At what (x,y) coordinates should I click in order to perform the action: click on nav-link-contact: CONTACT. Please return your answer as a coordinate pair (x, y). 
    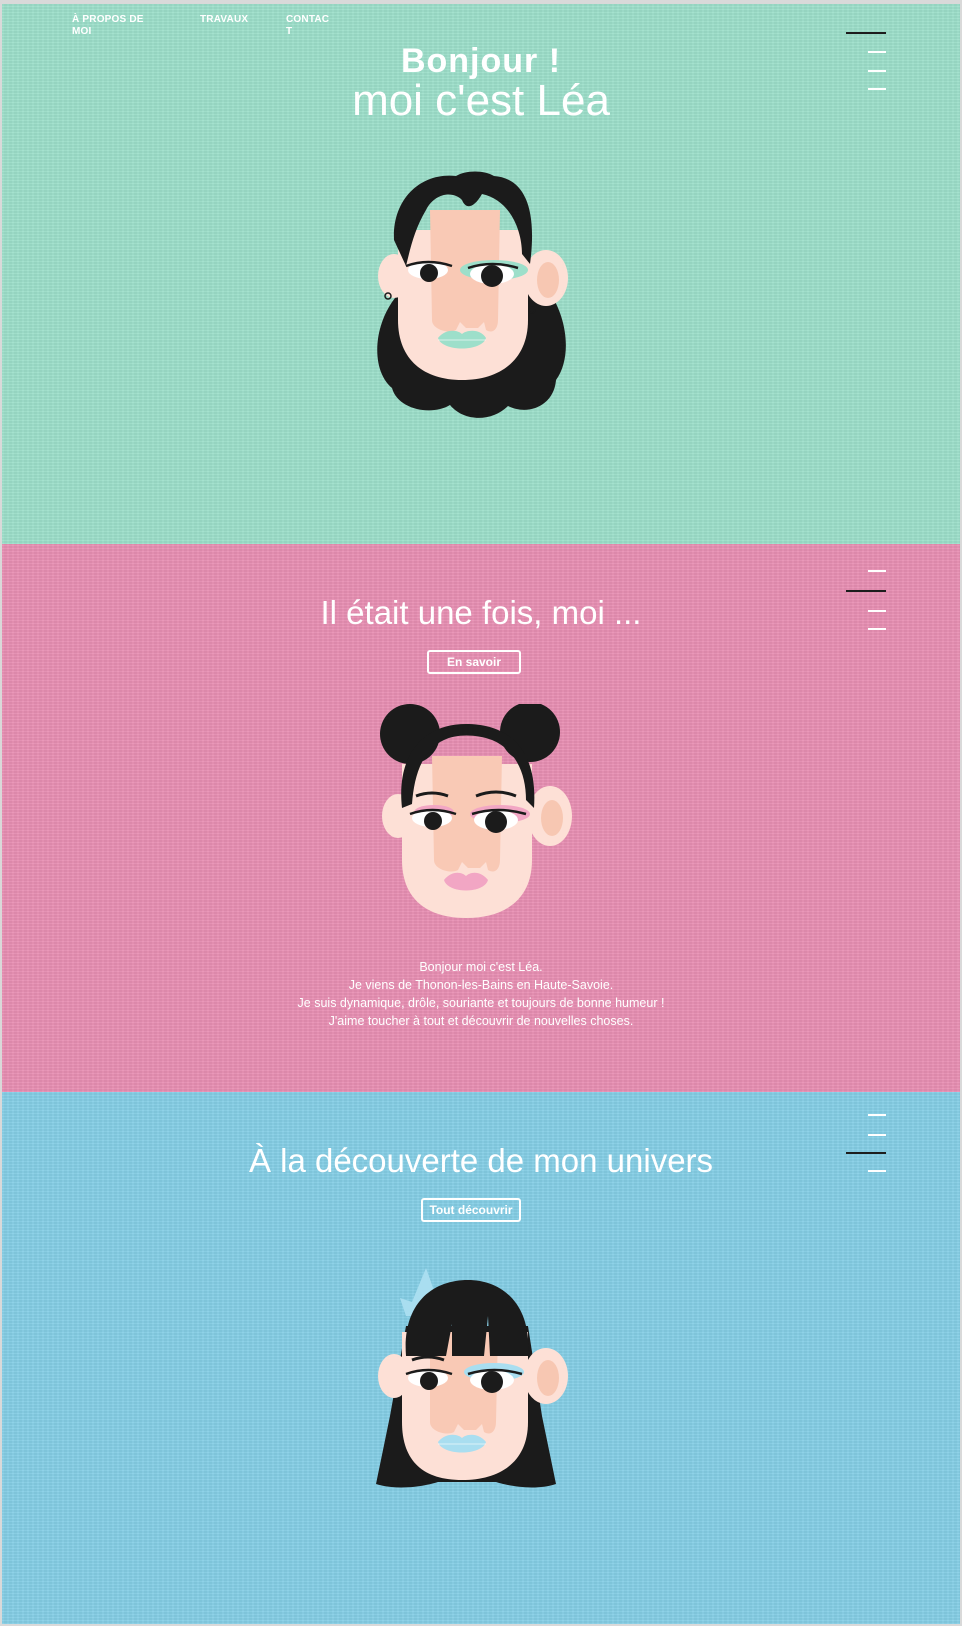
    Looking at the image, I should click on (308, 26).